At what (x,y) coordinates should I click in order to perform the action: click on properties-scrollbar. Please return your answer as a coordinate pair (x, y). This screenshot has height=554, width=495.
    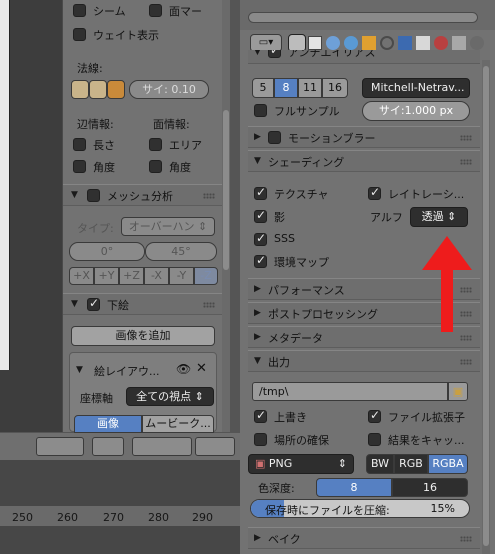
    Looking at the image, I should click on (486, 307).